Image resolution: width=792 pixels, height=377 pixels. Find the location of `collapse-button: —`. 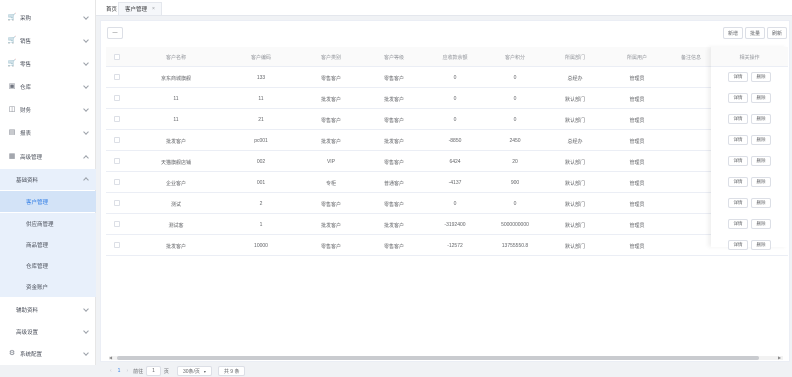

collapse-button: — is located at coordinates (115, 33).